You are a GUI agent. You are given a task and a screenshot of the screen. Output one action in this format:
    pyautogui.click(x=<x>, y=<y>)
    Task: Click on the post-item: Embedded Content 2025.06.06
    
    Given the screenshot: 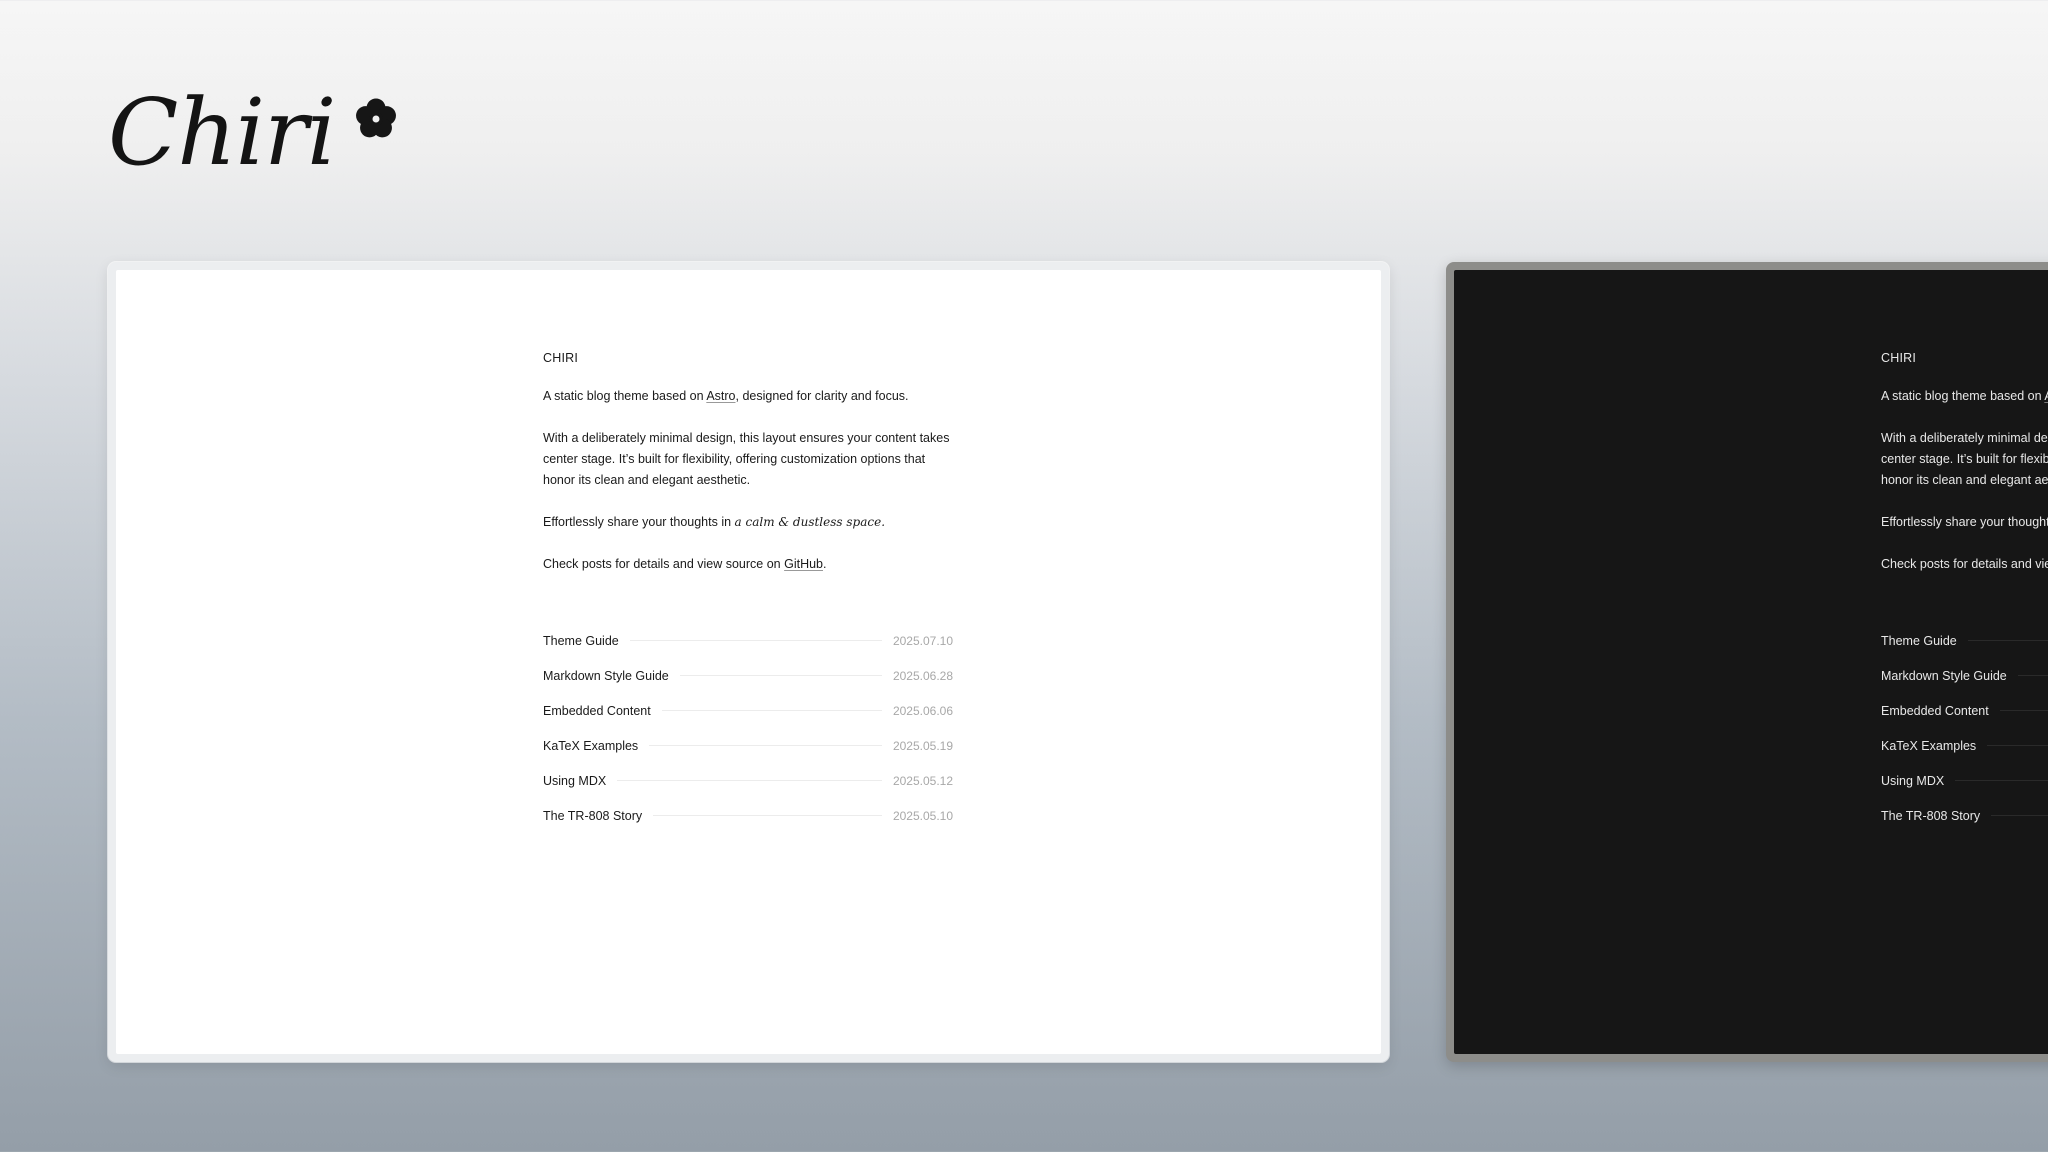 What is the action you would take?
    pyautogui.click(x=748, y=710)
    